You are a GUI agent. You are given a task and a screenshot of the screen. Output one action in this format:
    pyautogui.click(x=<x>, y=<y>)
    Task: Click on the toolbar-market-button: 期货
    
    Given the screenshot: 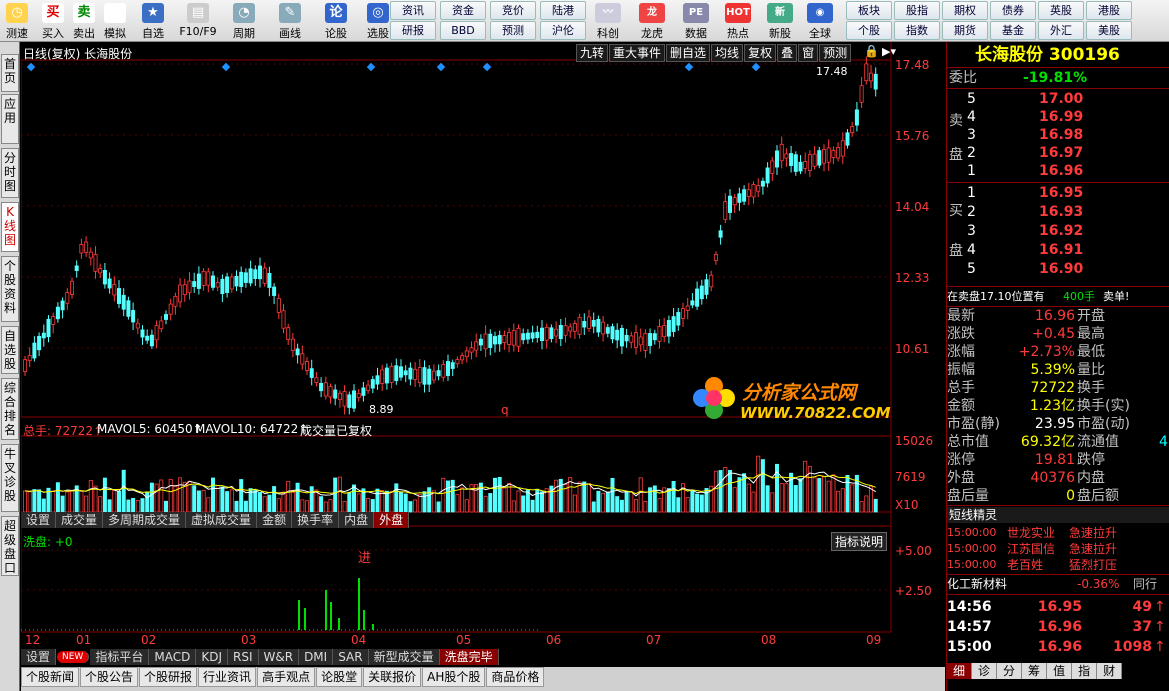 What is the action you would take?
    pyautogui.click(x=965, y=30)
    